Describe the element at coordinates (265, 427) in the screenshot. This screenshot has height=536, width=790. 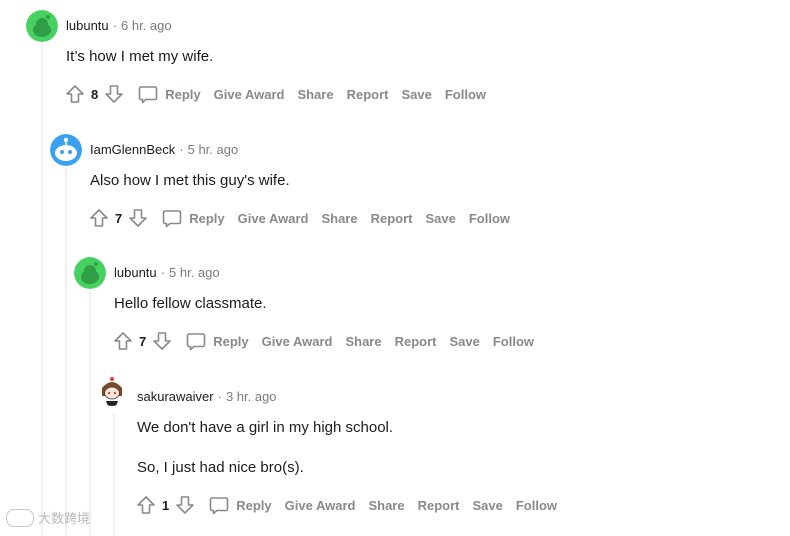
I see `comment-body-paragraph-1: We don't have a girl in my high school.` at that location.